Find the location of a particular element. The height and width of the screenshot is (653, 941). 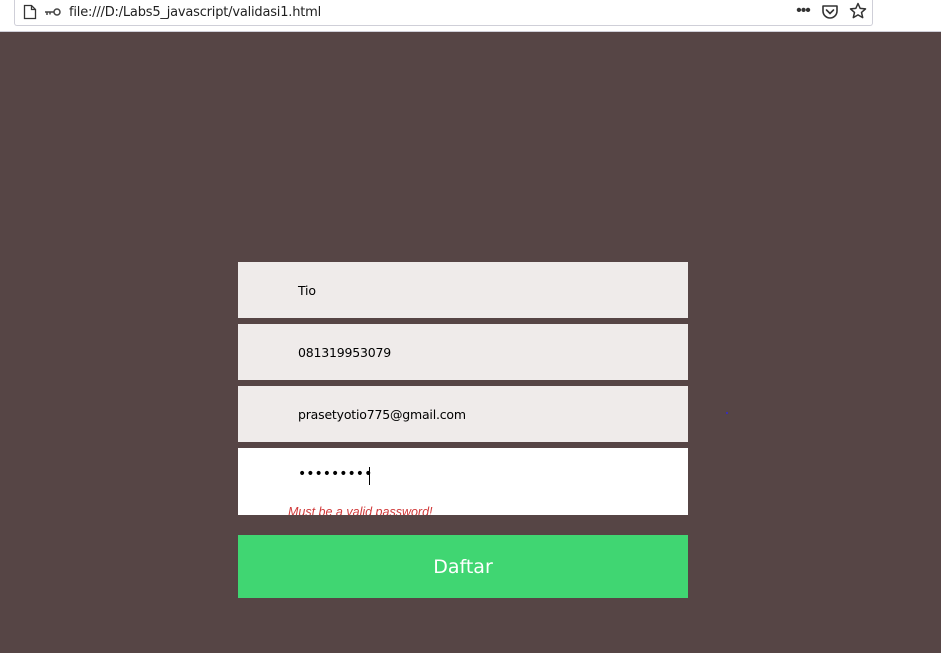

password-field: ••••••••• Must be a valid password! is located at coordinates (463, 481).